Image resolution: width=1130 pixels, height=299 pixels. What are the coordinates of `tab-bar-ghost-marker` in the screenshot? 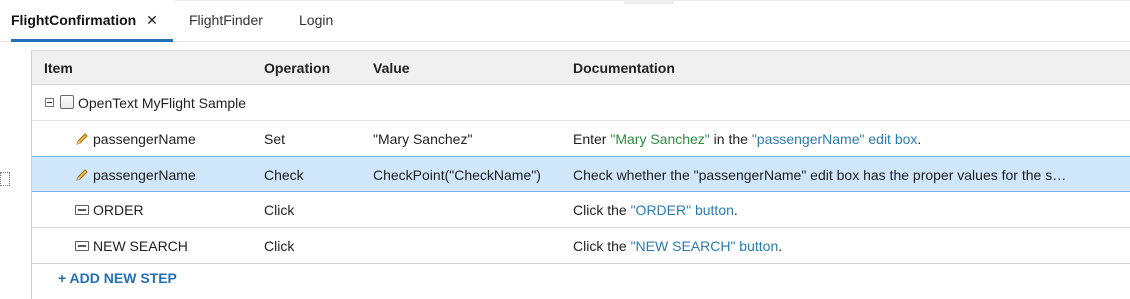 It's located at (649, 2).